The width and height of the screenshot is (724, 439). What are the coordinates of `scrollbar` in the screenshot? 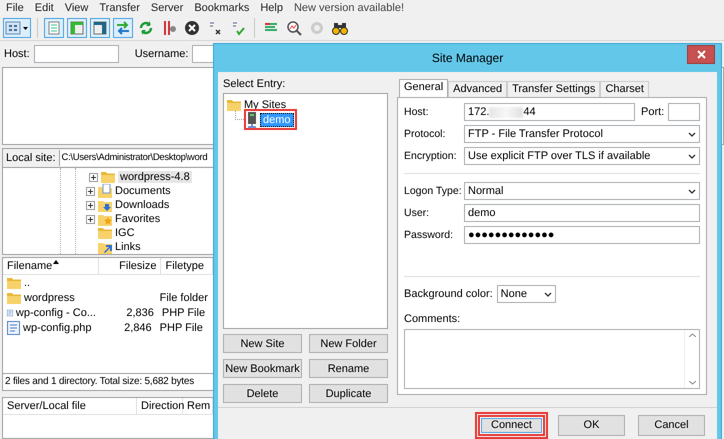 It's located at (691, 359).